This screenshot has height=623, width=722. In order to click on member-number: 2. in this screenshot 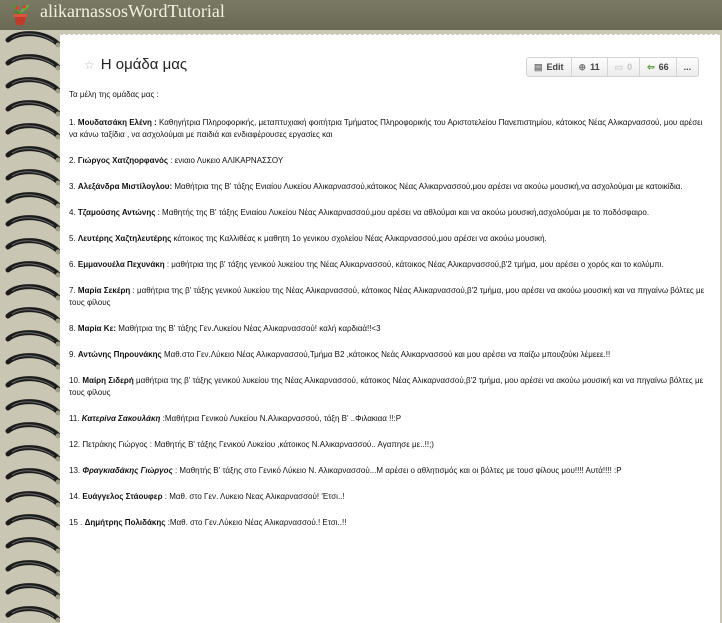, I will do `click(72, 160)`.